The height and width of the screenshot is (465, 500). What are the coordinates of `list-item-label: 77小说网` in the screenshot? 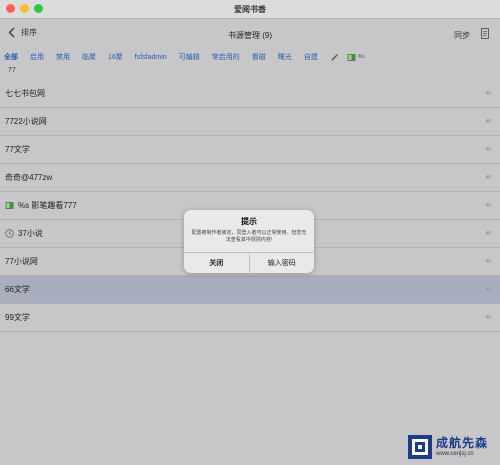 It's located at (21, 261).